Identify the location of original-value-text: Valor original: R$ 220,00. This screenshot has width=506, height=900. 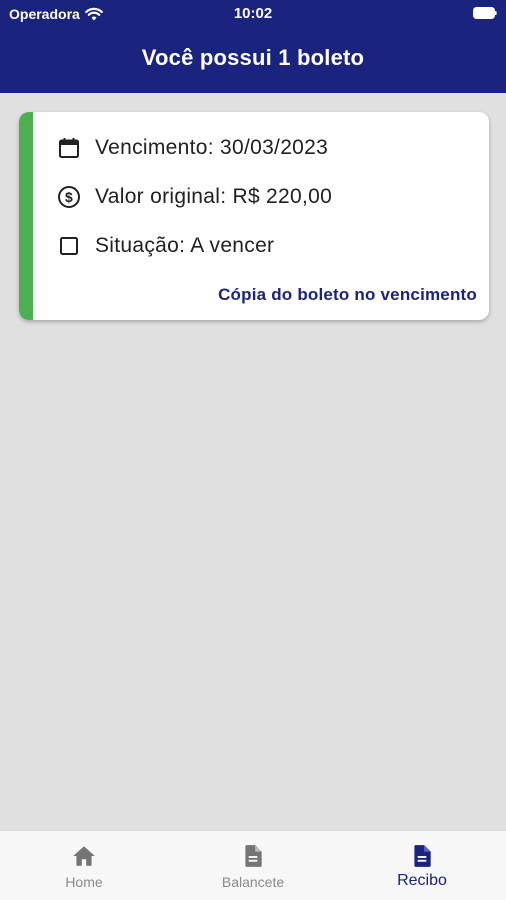
(214, 196).